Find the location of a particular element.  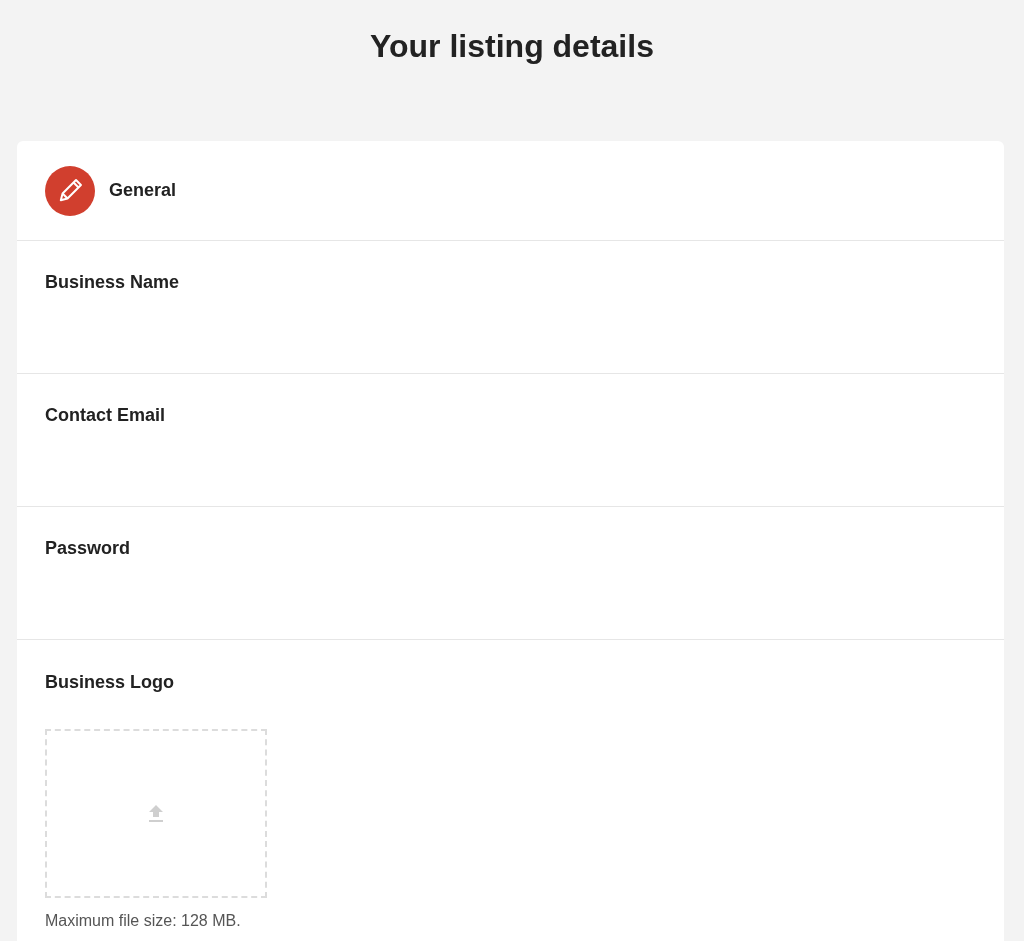

field-label: Password is located at coordinates (88, 548).